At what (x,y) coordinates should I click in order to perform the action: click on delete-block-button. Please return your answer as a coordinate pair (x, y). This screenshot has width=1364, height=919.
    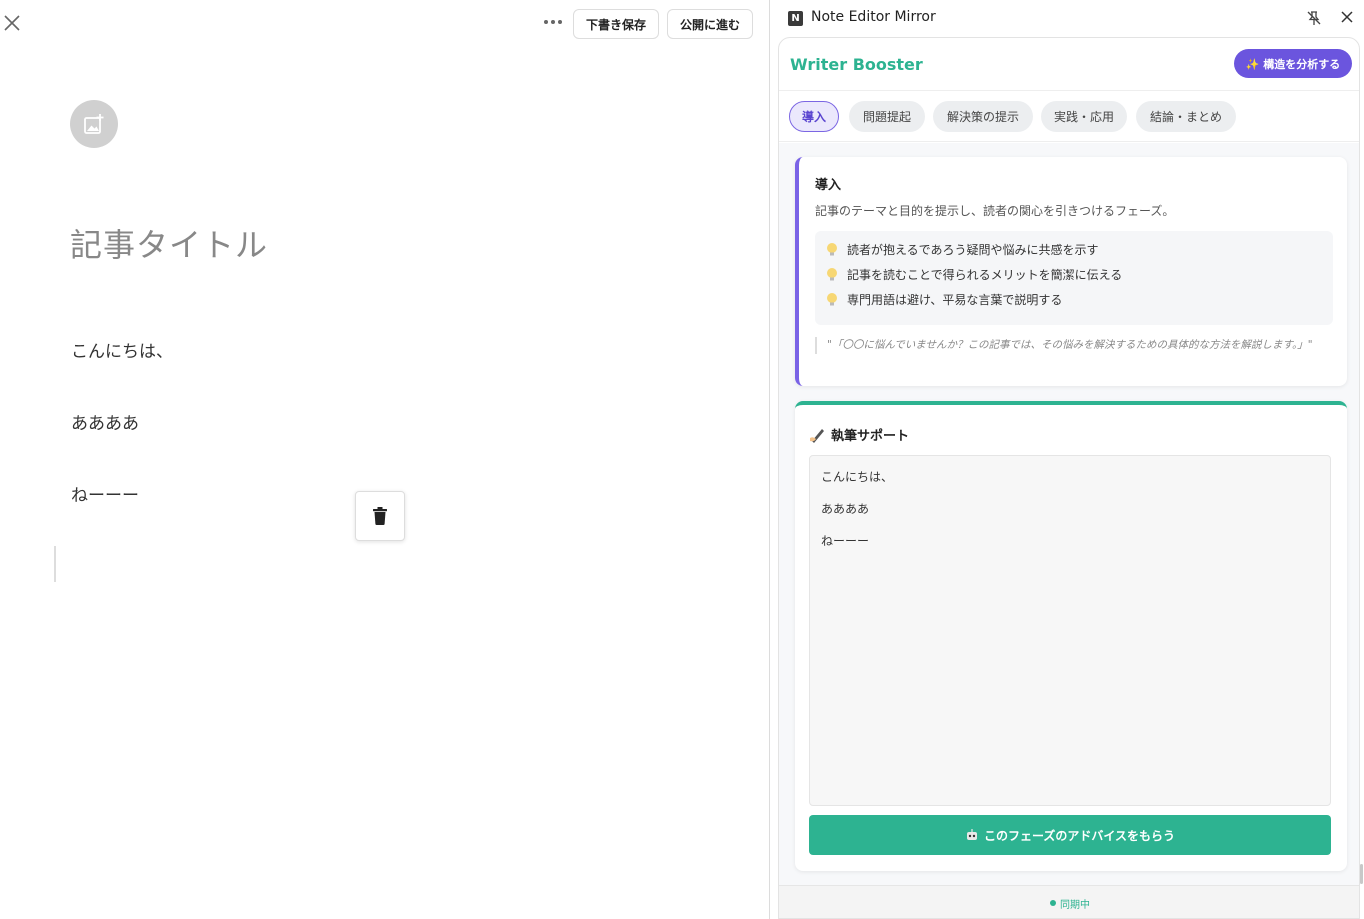
    Looking at the image, I should click on (380, 516).